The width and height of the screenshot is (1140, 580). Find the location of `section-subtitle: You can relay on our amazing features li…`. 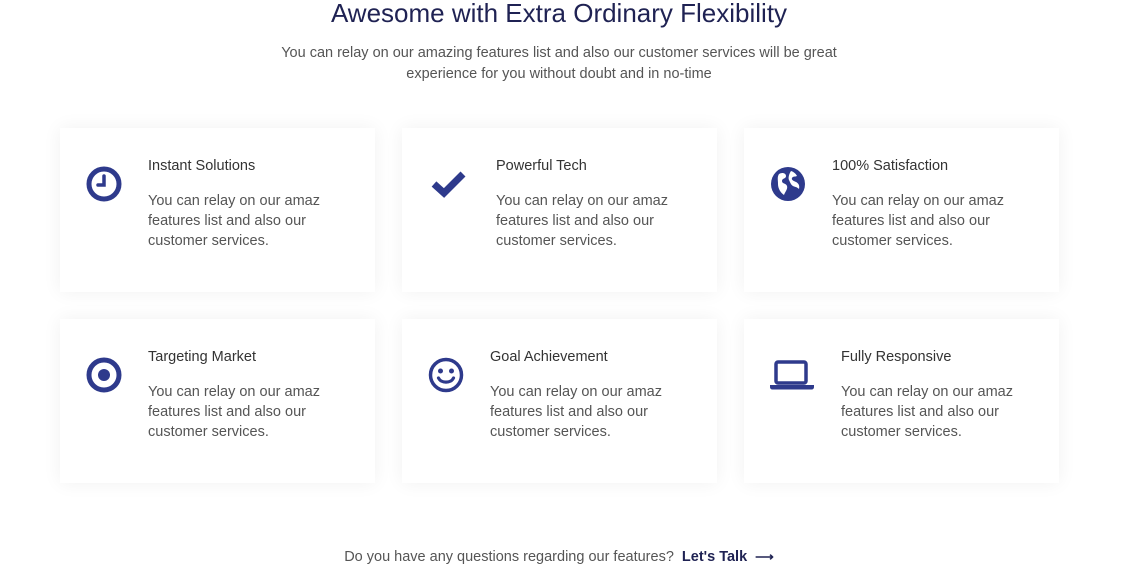

section-subtitle: You can relay on our amazing features li… is located at coordinates (559, 64).